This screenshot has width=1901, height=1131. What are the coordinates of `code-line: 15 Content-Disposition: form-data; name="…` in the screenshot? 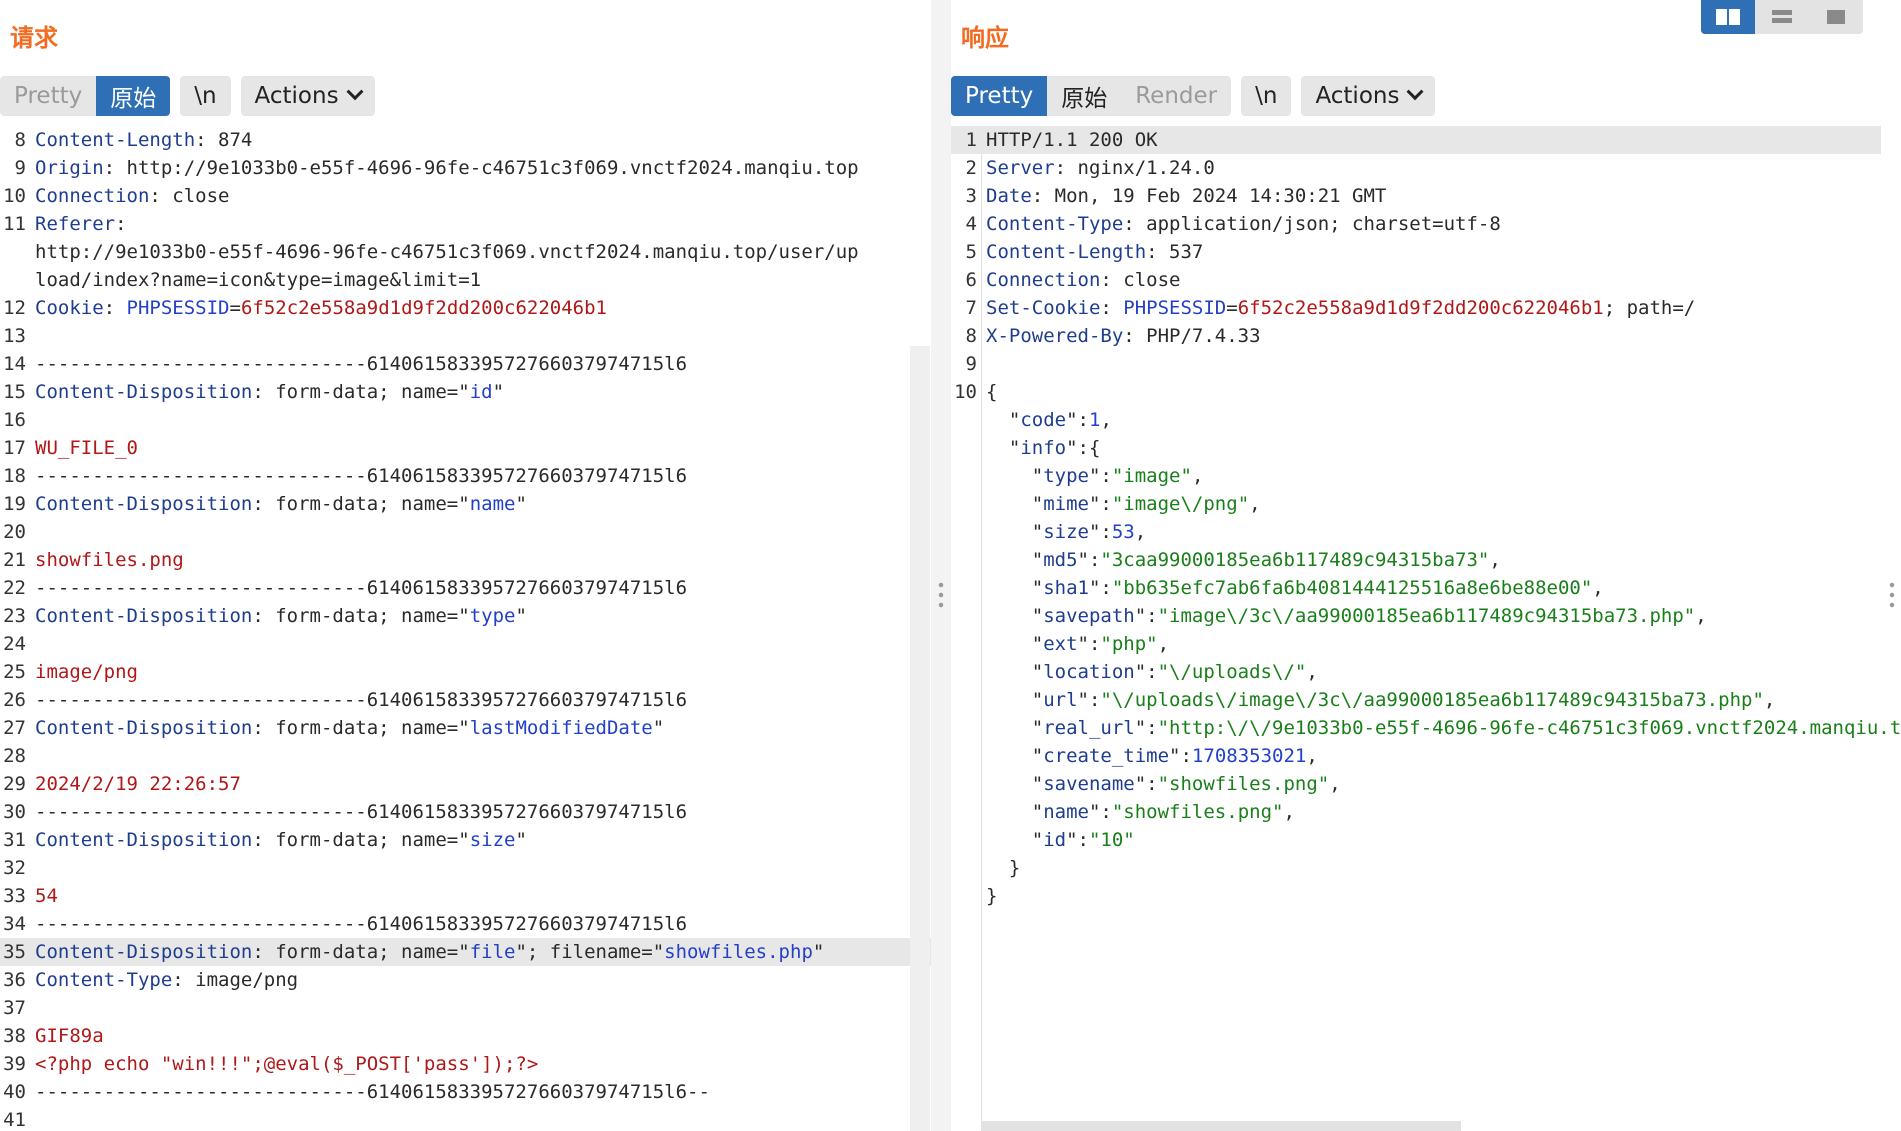 It's located at (465, 392).